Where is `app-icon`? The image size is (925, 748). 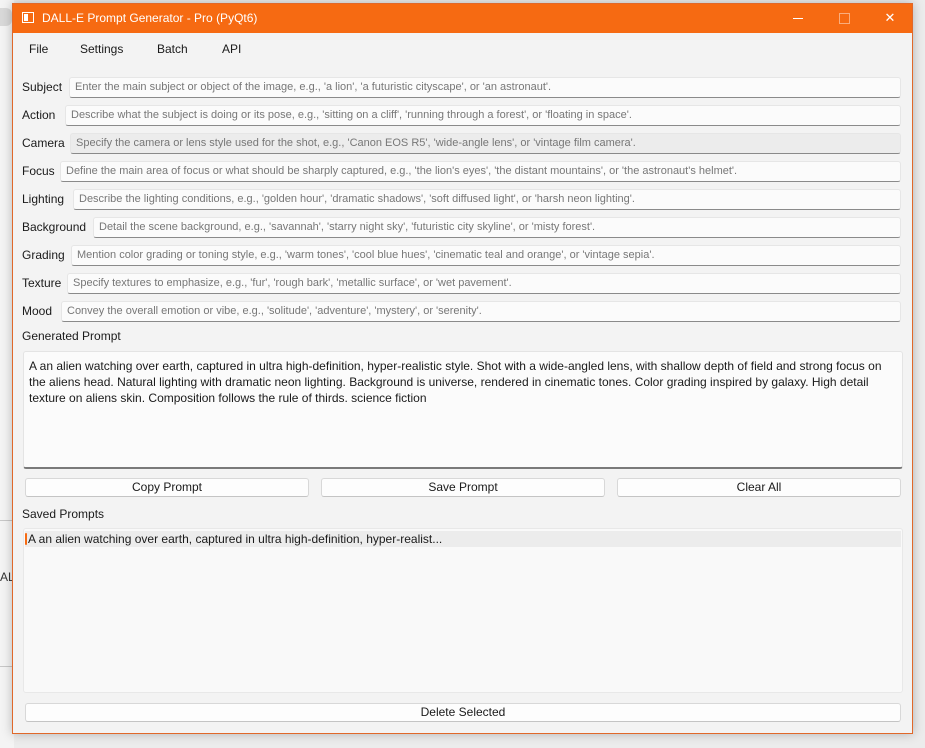 app-icon is located at coordinates (28, 17).